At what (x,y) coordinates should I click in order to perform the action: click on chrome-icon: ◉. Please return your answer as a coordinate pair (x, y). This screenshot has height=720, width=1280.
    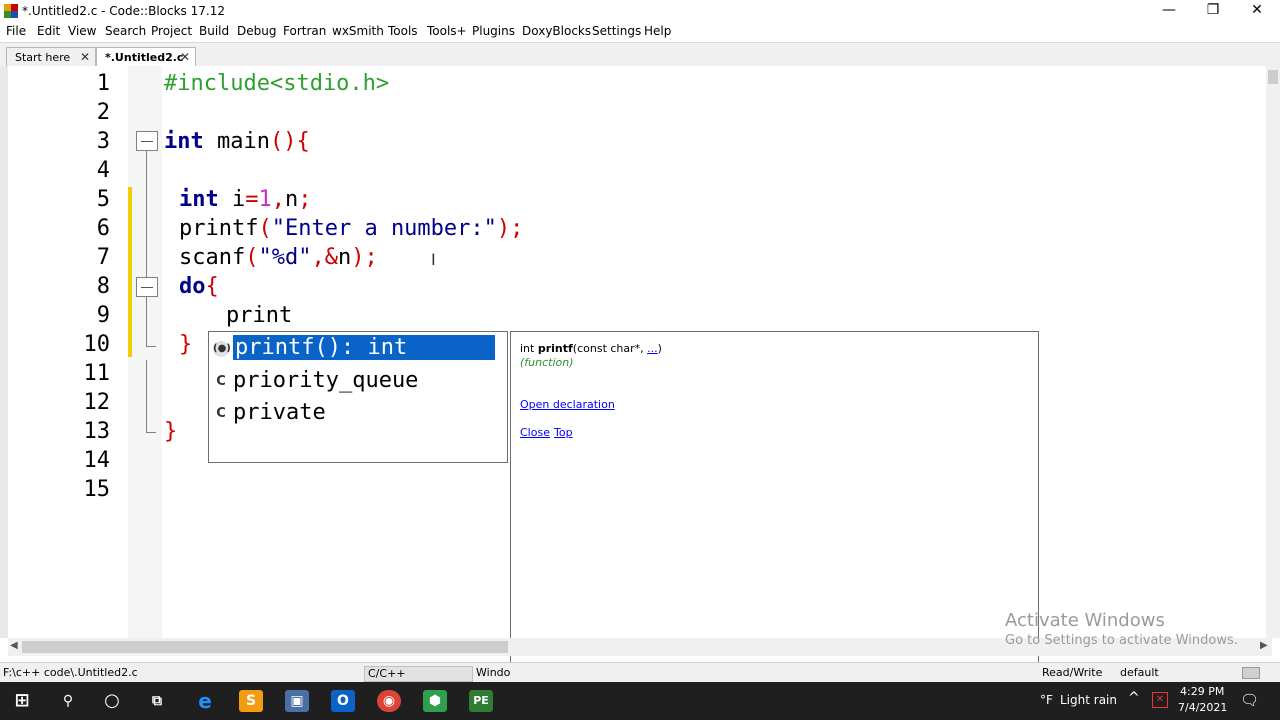
    Looking at the image, I should click on (389, 701).